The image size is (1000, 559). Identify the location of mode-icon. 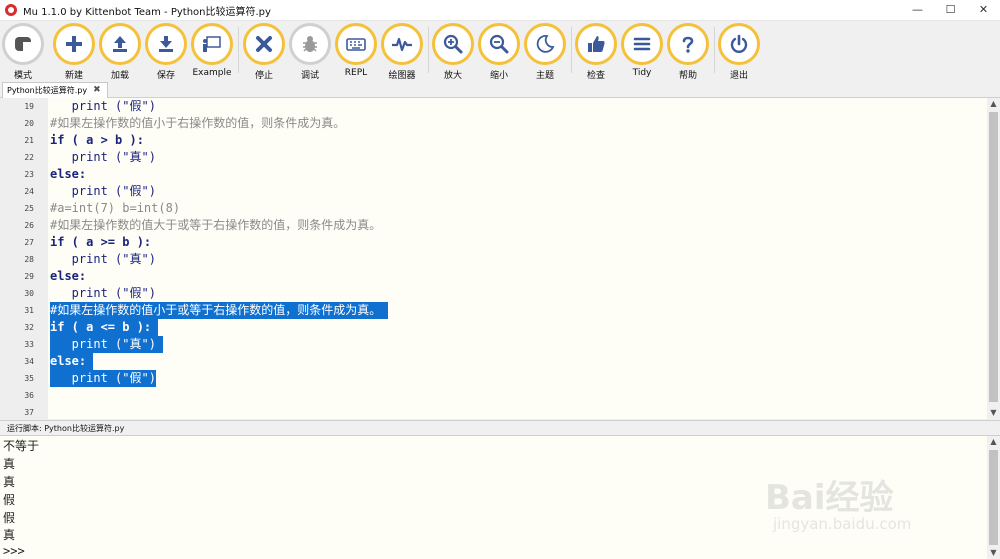
(23, 44).